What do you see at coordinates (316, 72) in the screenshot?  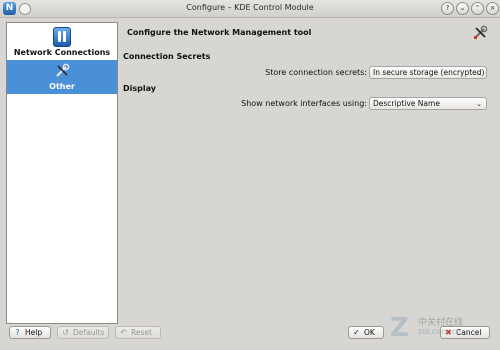 I see `store-secrets-label: Store connection secrets:` at bounding box center [316, 72].